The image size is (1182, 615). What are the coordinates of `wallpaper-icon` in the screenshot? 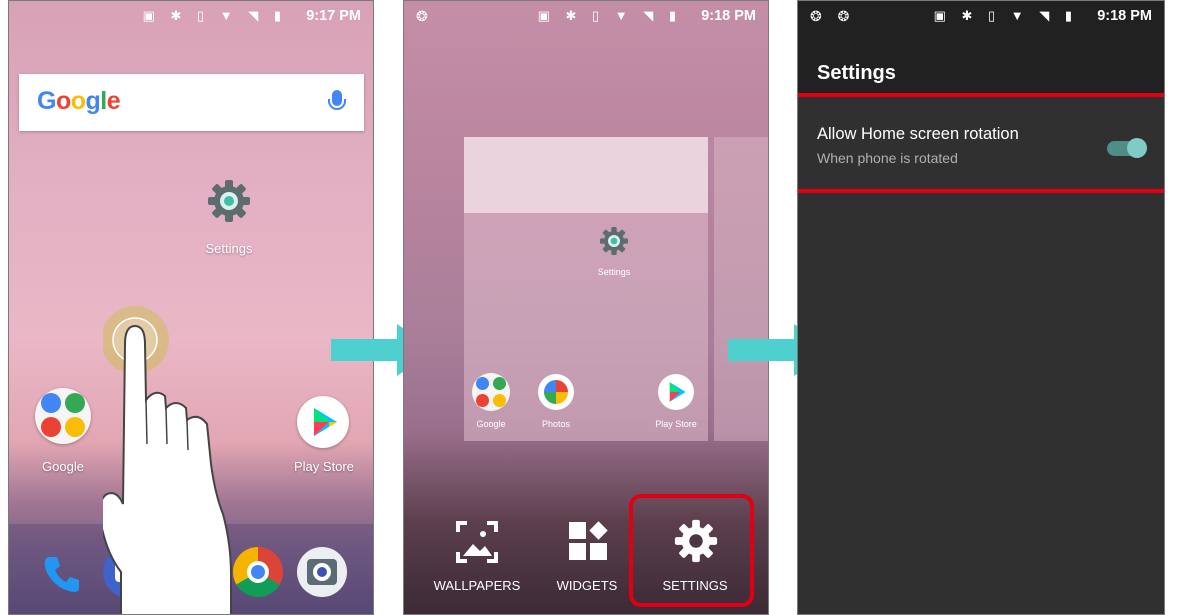 It's located at (477, 542).